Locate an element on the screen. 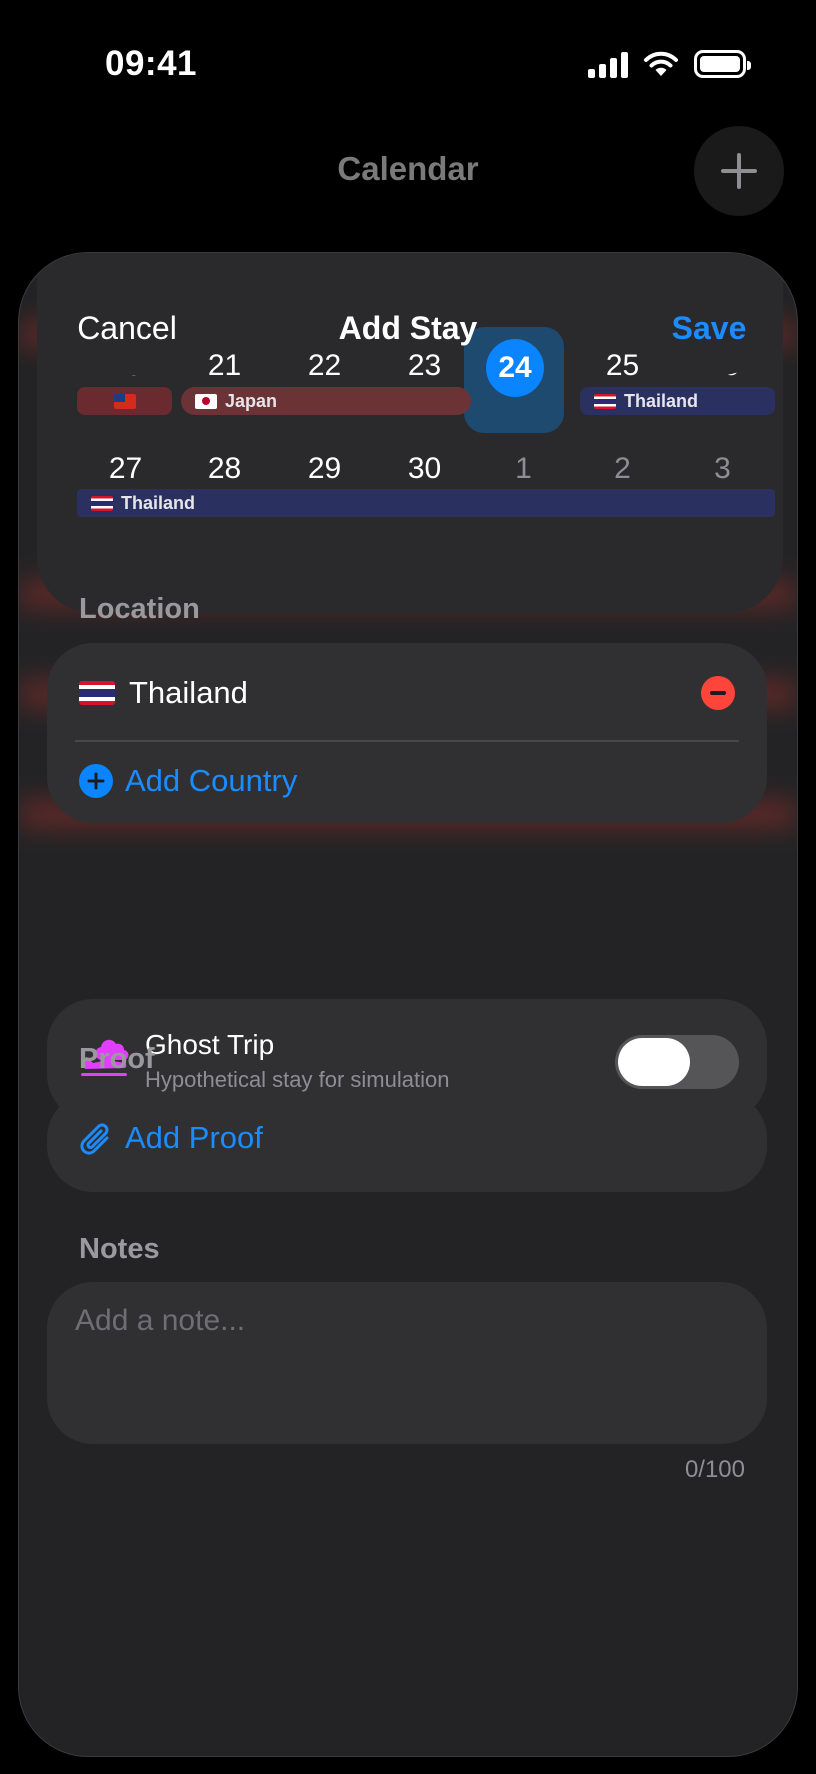 Image resolution: width=816 pixels, height=1774 pixels. status-bar: 09:41 is located at coordinates (408, 65).